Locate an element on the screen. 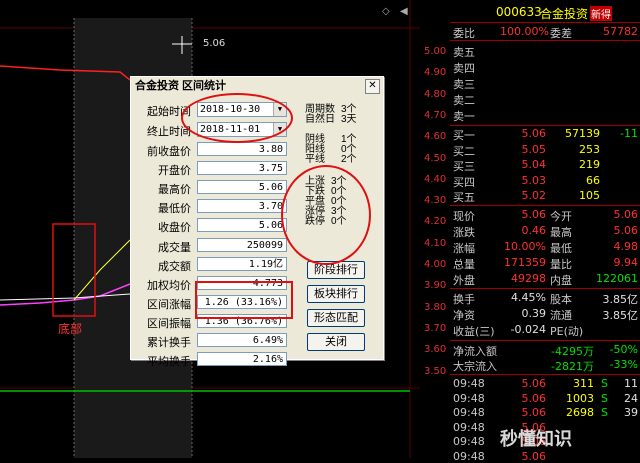 The width and height of the screenshot is (640, 463). annotation-circle is located at coordinates (326, 215).